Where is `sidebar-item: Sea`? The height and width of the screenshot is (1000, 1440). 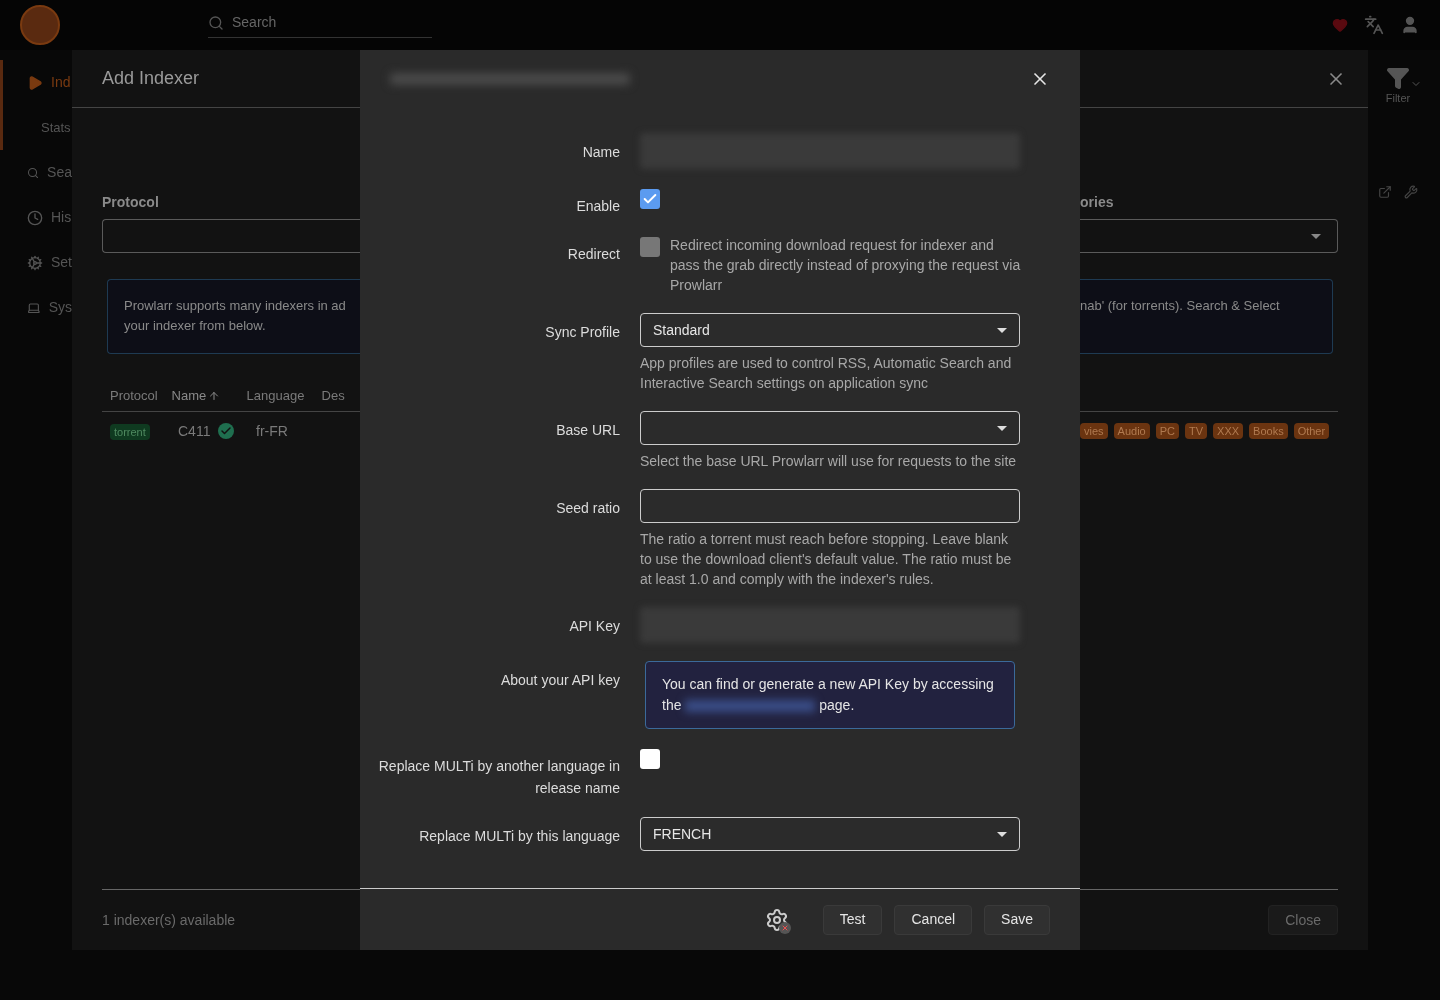 sidebar-item: Sea is located at coordinates (36, 172).